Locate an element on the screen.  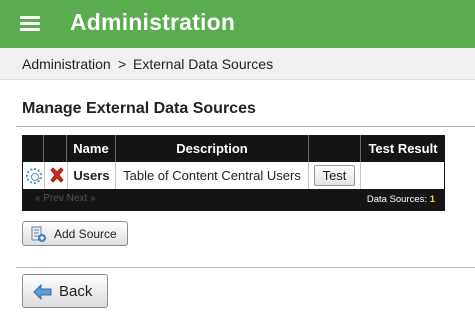
delete-cell is located at coordinates (56, 175).